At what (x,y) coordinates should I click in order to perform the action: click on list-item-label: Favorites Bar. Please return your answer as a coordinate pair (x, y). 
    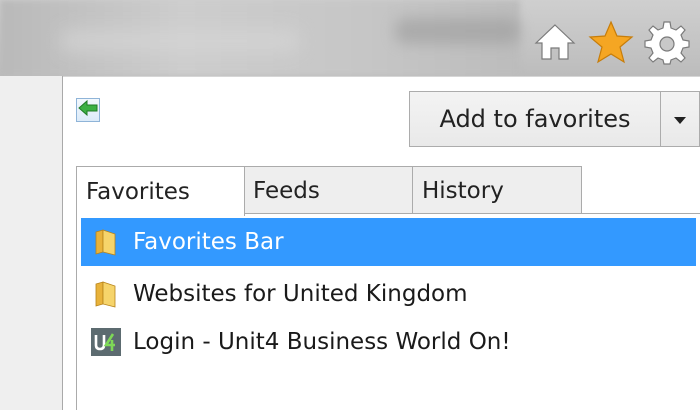
    Looking at the image, I should click on (208, 242).